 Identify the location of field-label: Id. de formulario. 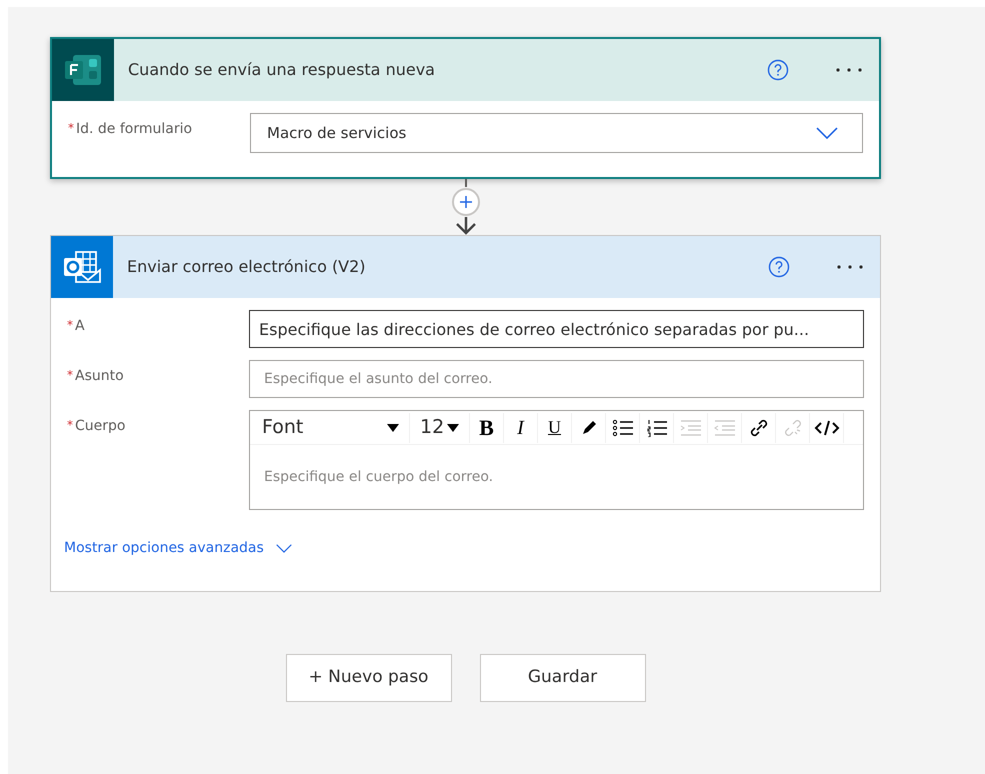
(134, 129).